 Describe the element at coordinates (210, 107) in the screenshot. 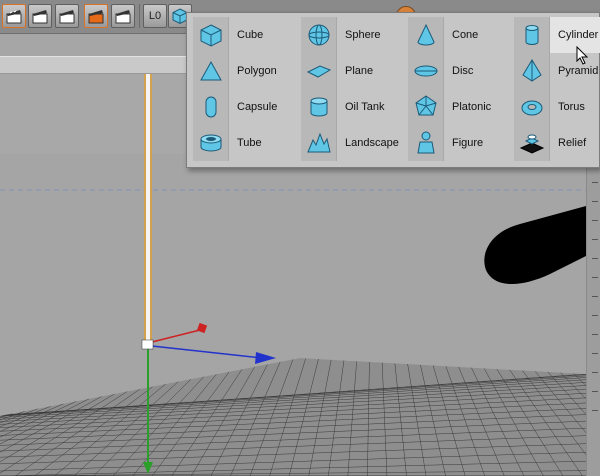

I see `capsule-icon` at that location.